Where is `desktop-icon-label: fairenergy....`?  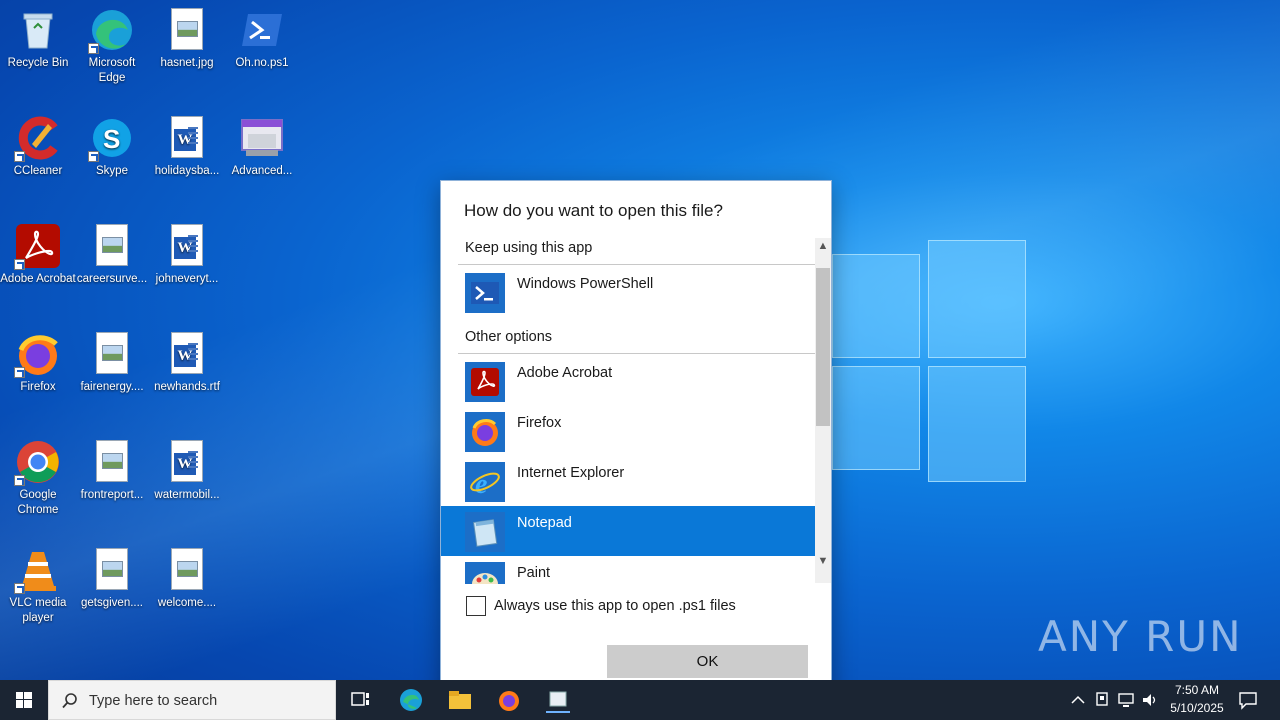
desktop-icon-label: fairenergy.... is located at coordinates (112, 387).